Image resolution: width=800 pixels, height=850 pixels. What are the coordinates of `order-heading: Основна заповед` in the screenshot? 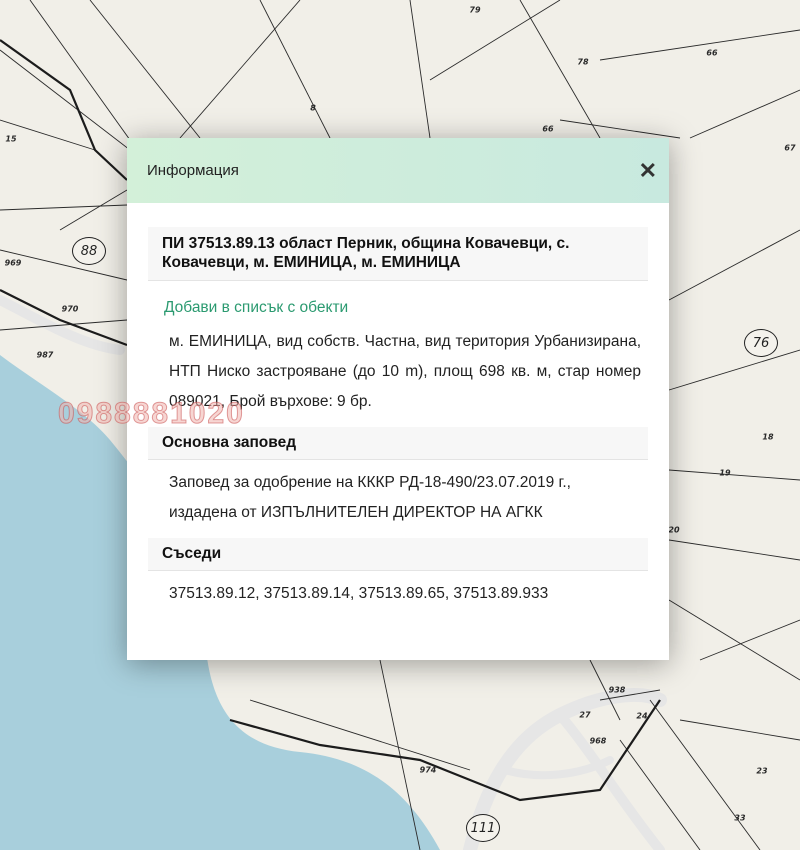 It's located at (398, 443).